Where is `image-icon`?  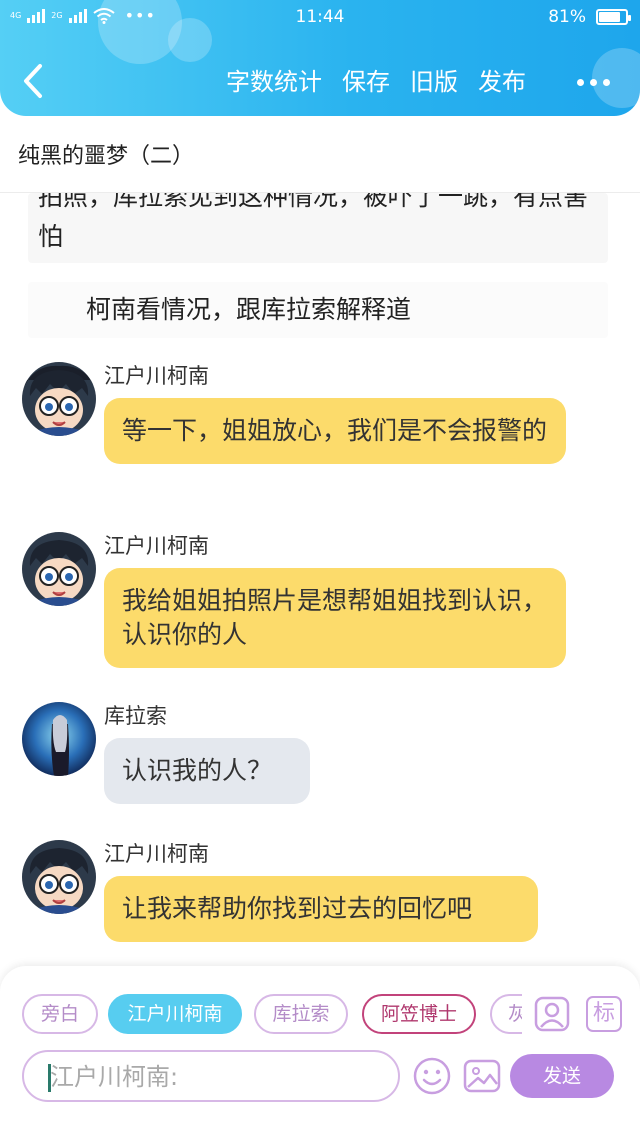
image-icon is located at coordinates (482, 1076).